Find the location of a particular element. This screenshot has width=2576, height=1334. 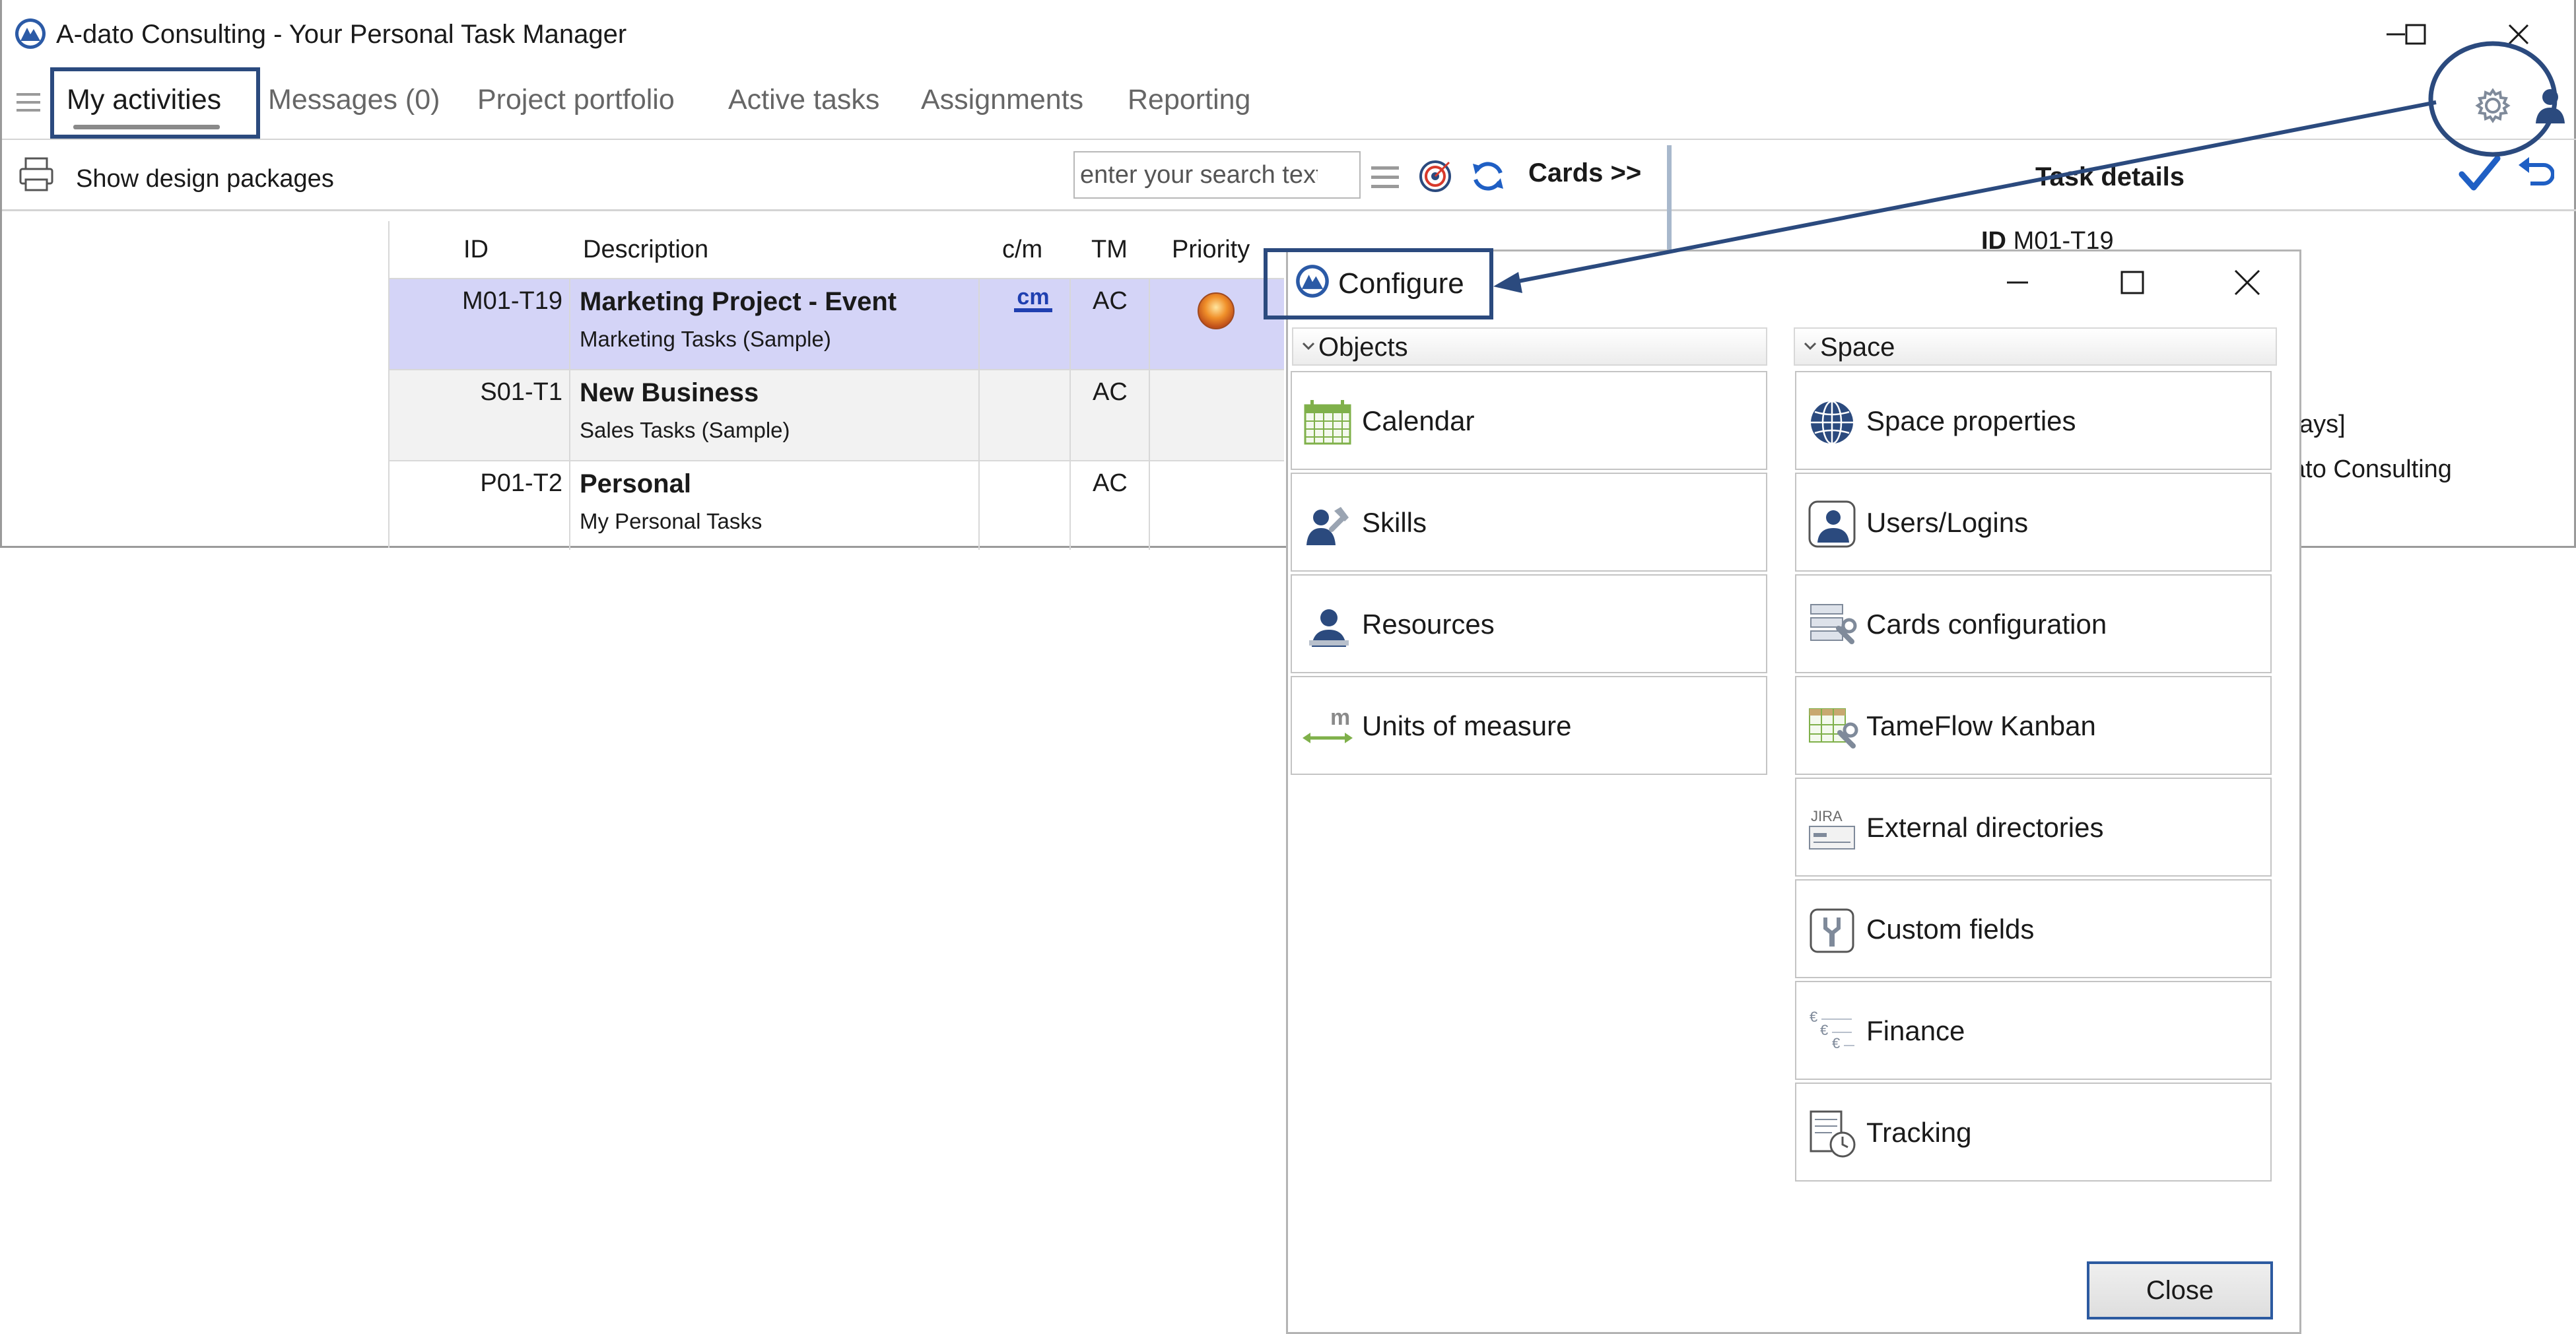

skills-button: Skills is located at coordinates (1529, 522).